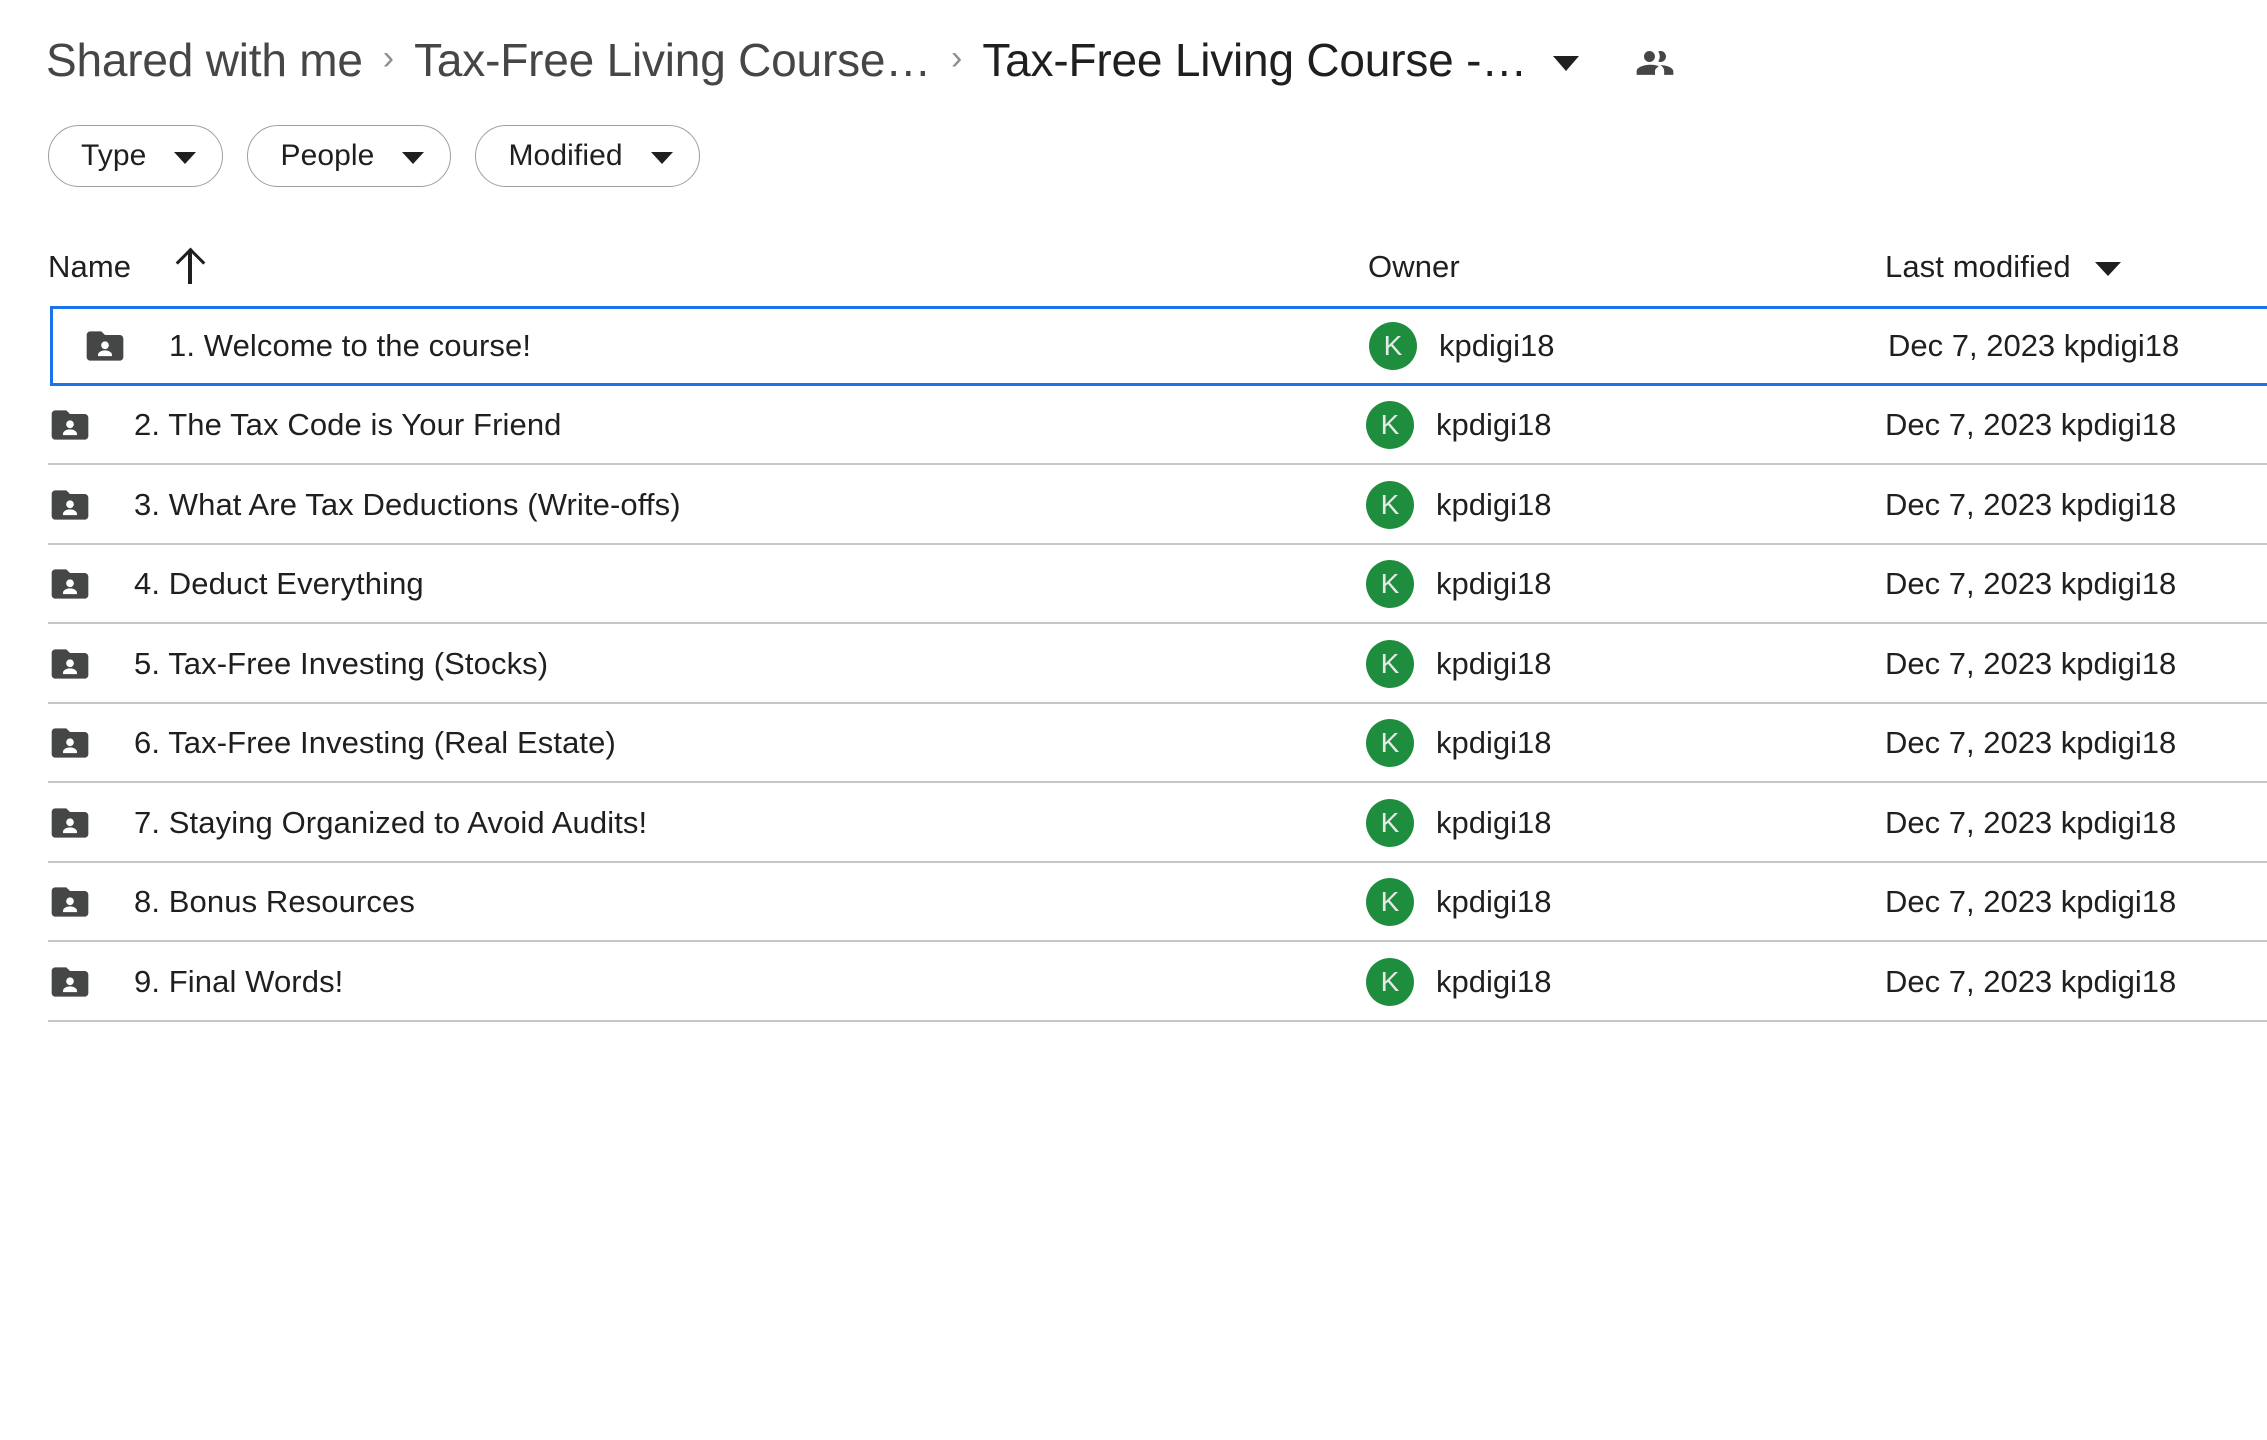  Describe the element at coordinates (1655, 62) in the screenshot. I see `people-shared-icon` at that location.